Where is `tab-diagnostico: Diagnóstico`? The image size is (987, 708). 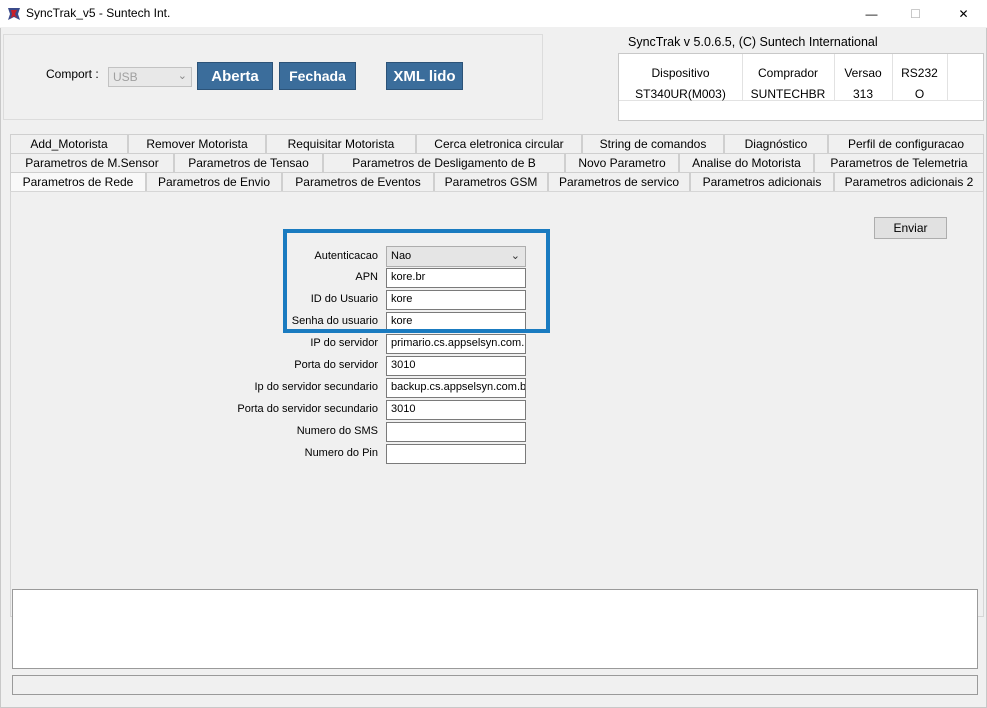 tab-diagnostico: Diagnóstico is located at coordinates (776, 143).